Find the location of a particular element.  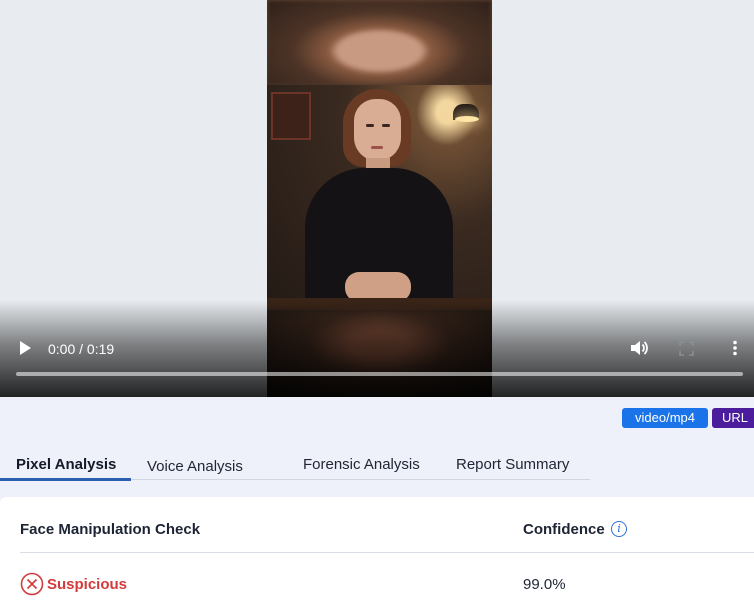

active-tab-indicator is located at coordinates (65, 479).